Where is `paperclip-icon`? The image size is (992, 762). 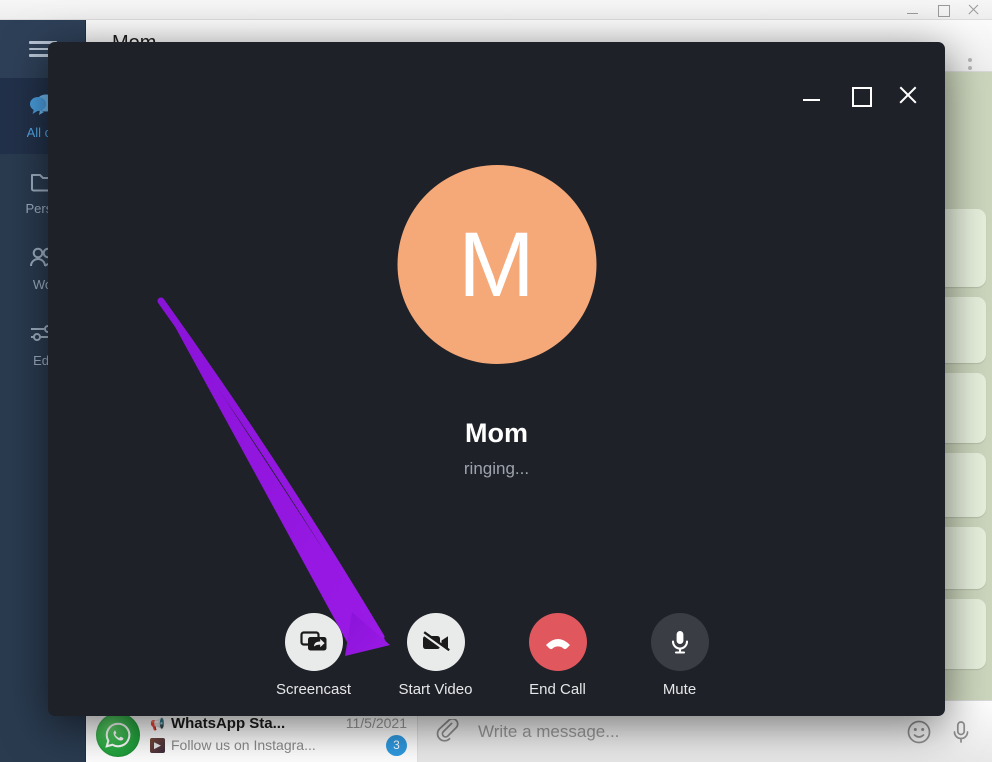
paperclip-icon is located at coordinates (449, 731).